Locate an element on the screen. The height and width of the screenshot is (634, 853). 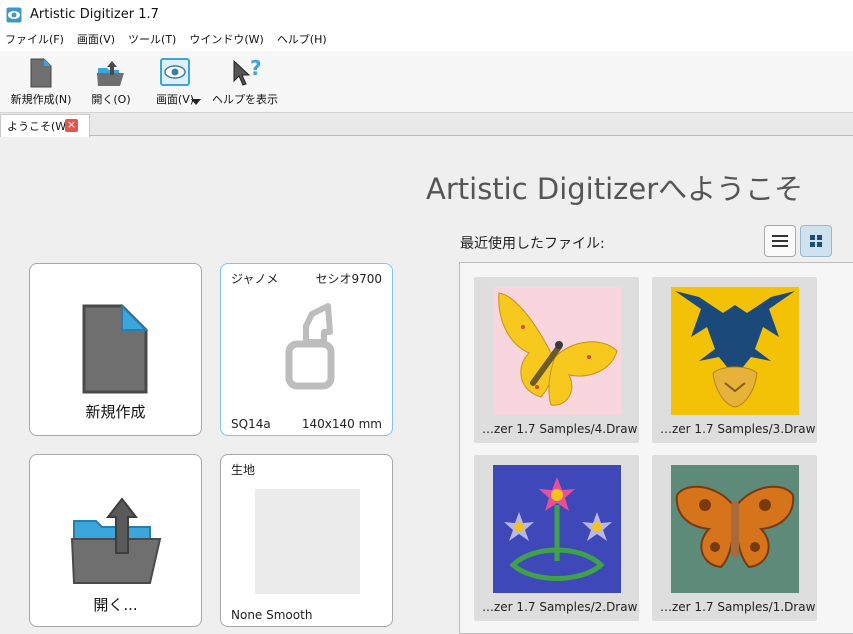
list-view-button is located at coordinates (780, 241).